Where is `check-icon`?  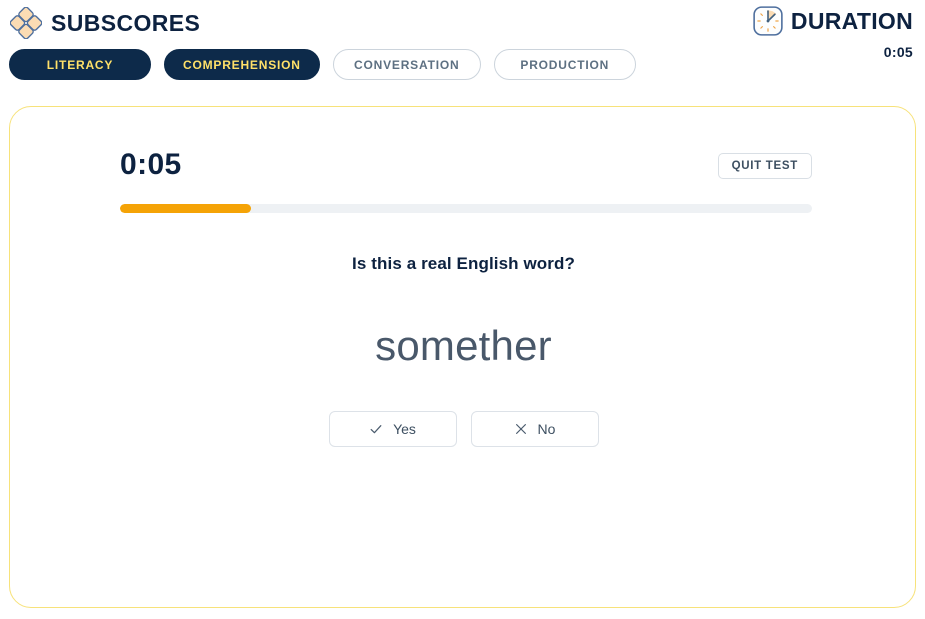 check-icon is located at coordinates (376, 429).